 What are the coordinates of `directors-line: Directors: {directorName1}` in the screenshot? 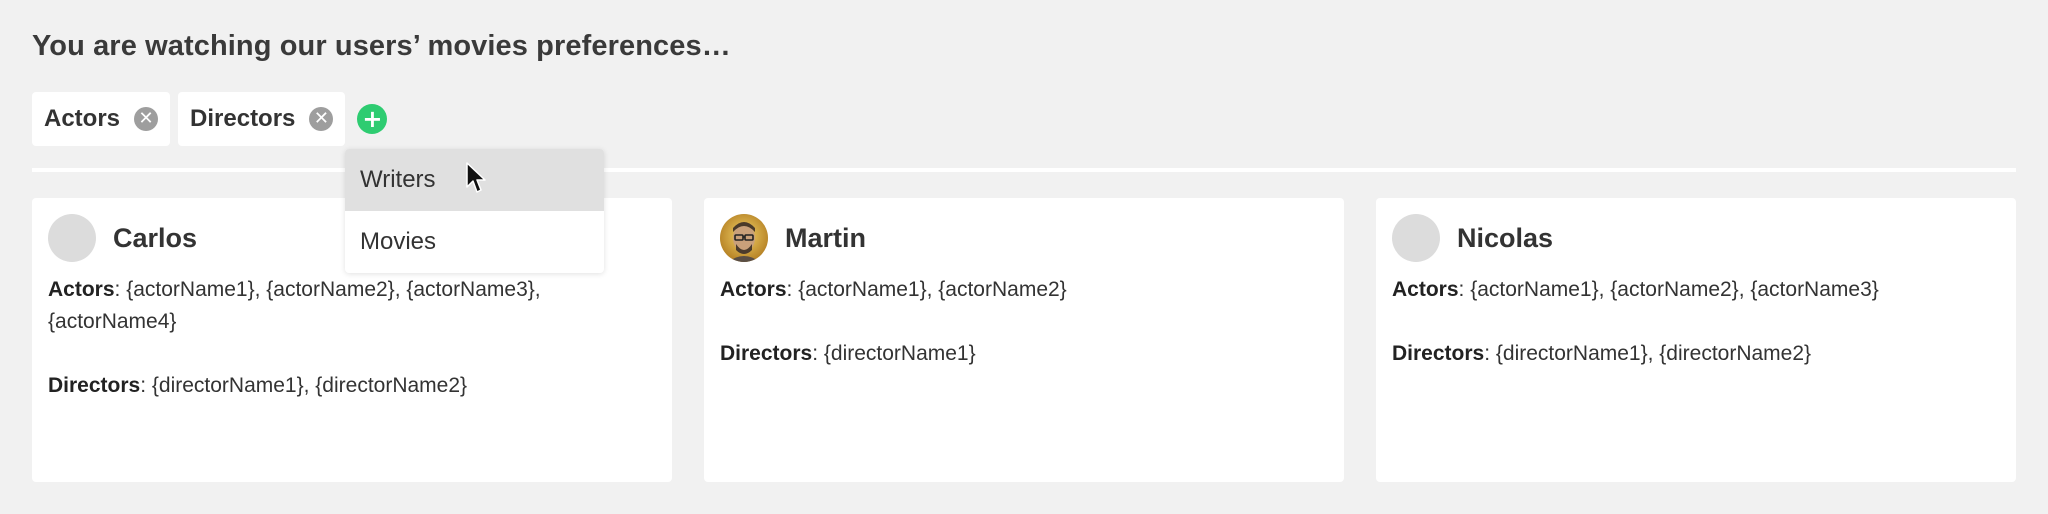 It's located at (1024, 354).